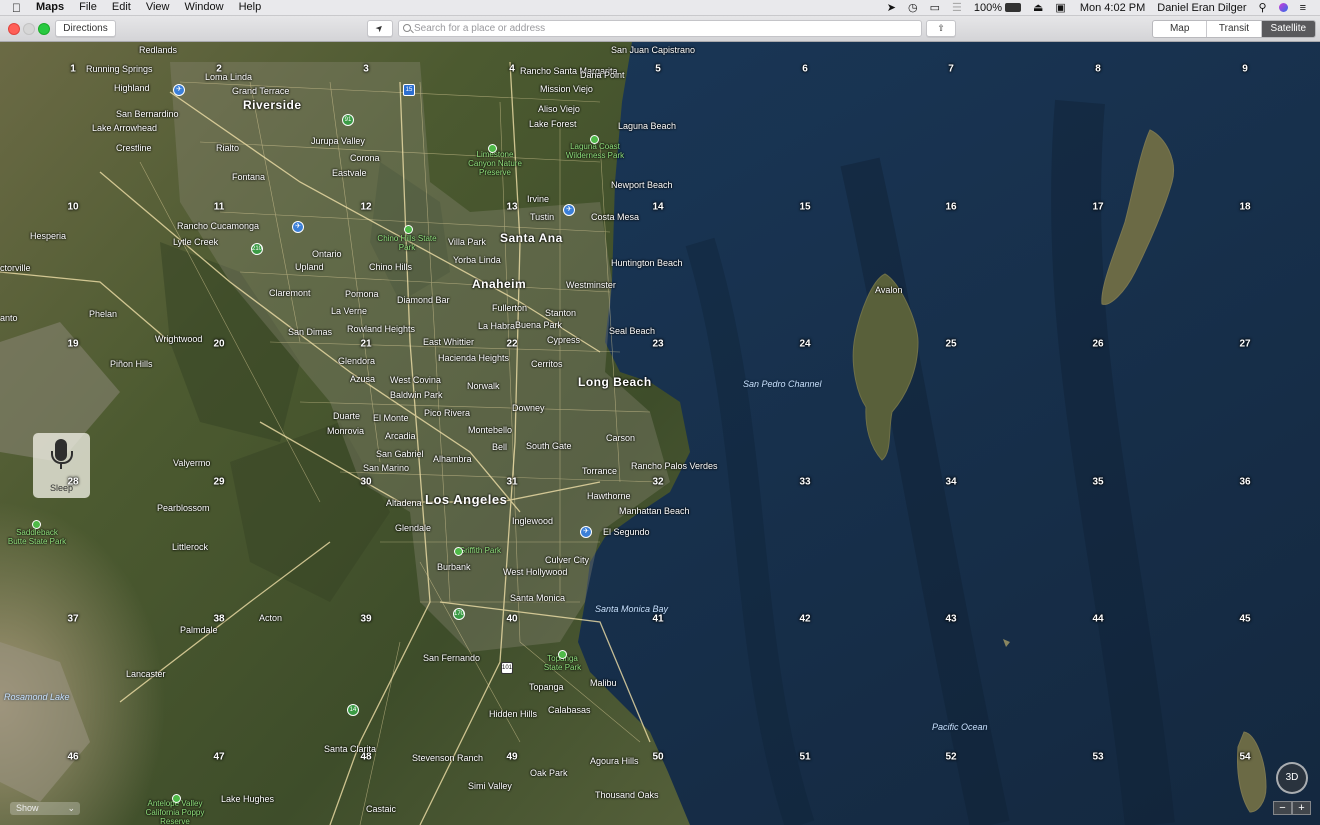 The image size is (1320, 825). I want to click on menu-window: Window, so click(203, 8).